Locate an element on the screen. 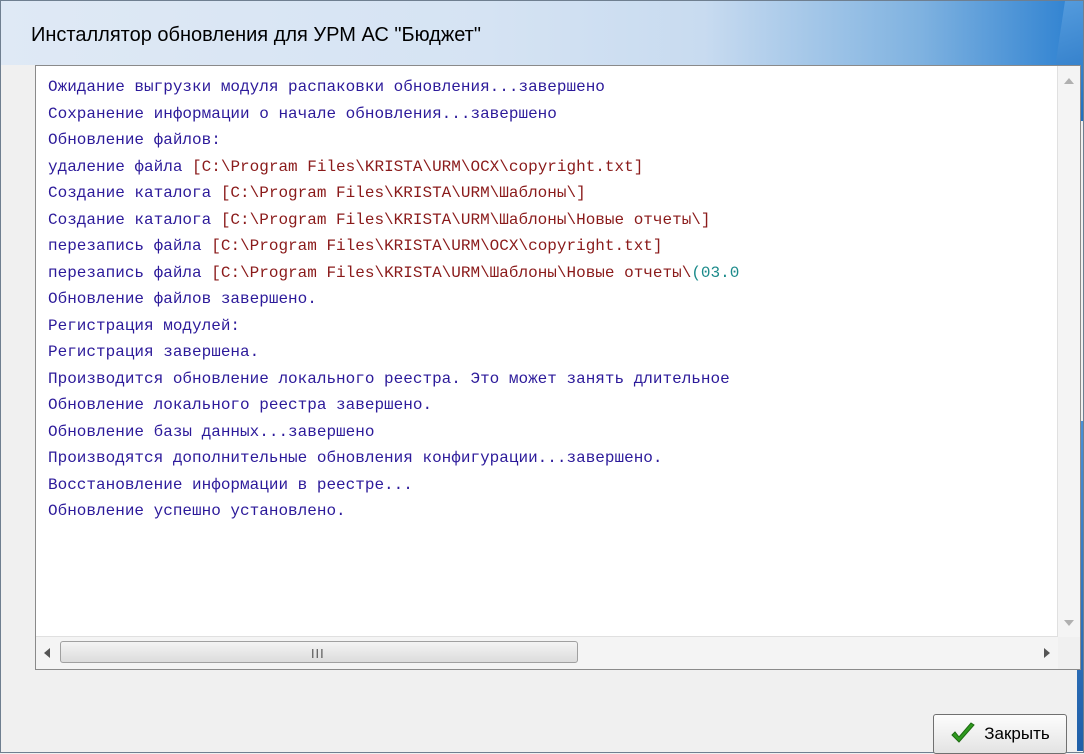 This screenshot has width=1084, height=754. log-text: Регистрация модулей: is located at coordinates (144, 325).